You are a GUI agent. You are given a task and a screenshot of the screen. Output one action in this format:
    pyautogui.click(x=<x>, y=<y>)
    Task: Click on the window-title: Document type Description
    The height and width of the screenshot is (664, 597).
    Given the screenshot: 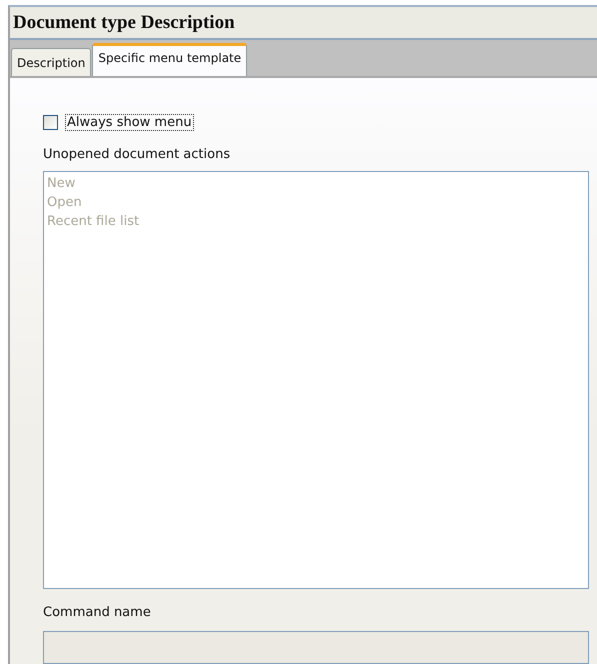 What is the action you would take?
    pyautogui.click(x=303, y=23)
    